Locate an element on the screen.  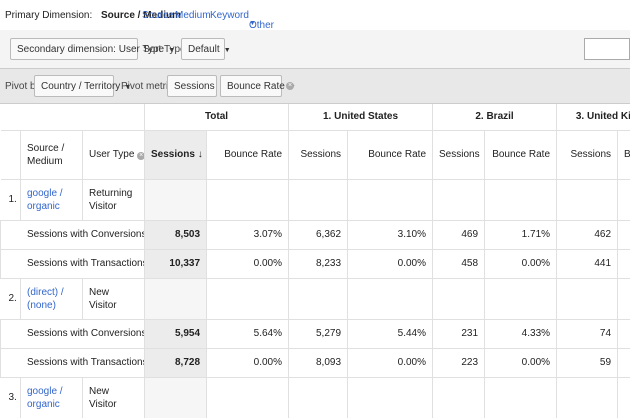
column-header-user-type: User Type × is located at coordinates (113, 154).